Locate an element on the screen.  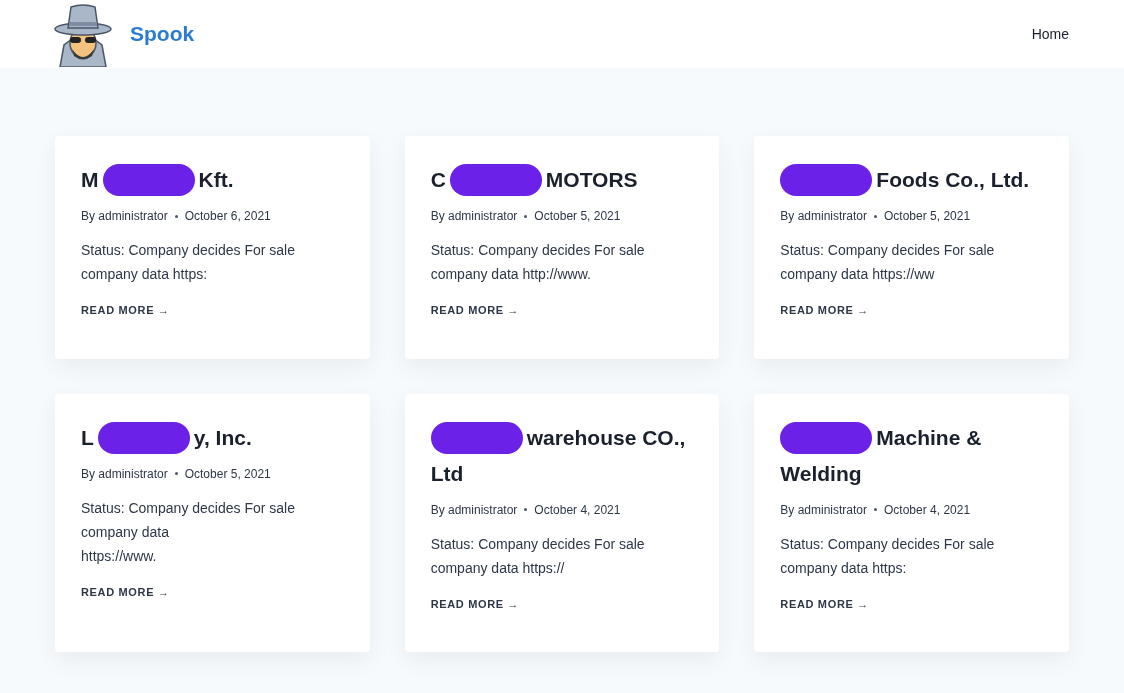
post-date: October 6, 2021 is located at coordinates (227, 216).